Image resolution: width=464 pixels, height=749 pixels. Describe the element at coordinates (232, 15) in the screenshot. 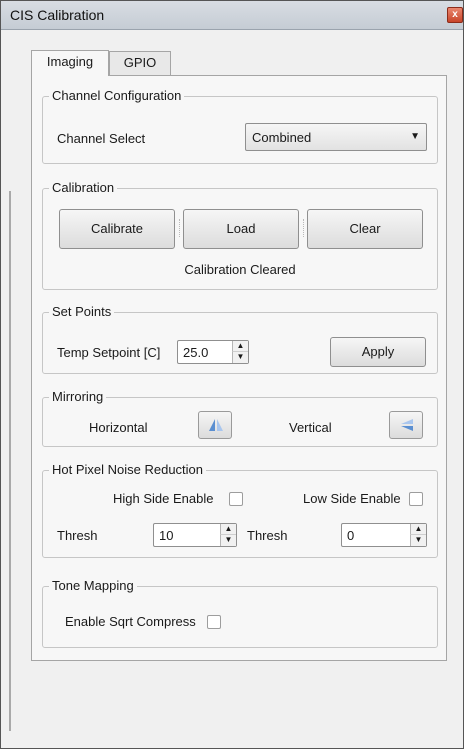

I see `title-bar: CIS Calibration x` at that location.